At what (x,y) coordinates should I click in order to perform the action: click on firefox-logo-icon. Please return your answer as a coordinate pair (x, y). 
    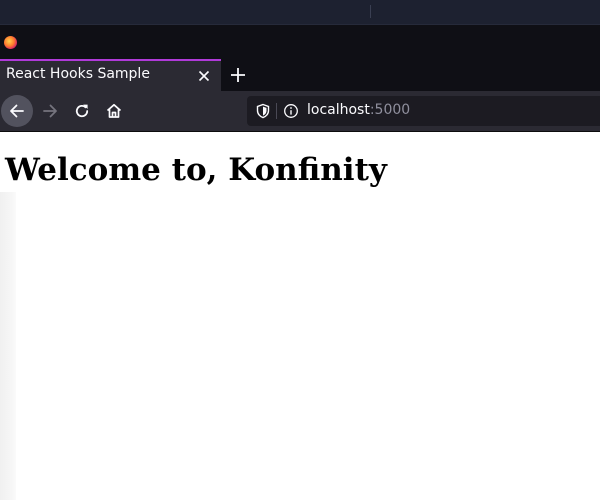
    Looking at the image, I should click on (10, 42).